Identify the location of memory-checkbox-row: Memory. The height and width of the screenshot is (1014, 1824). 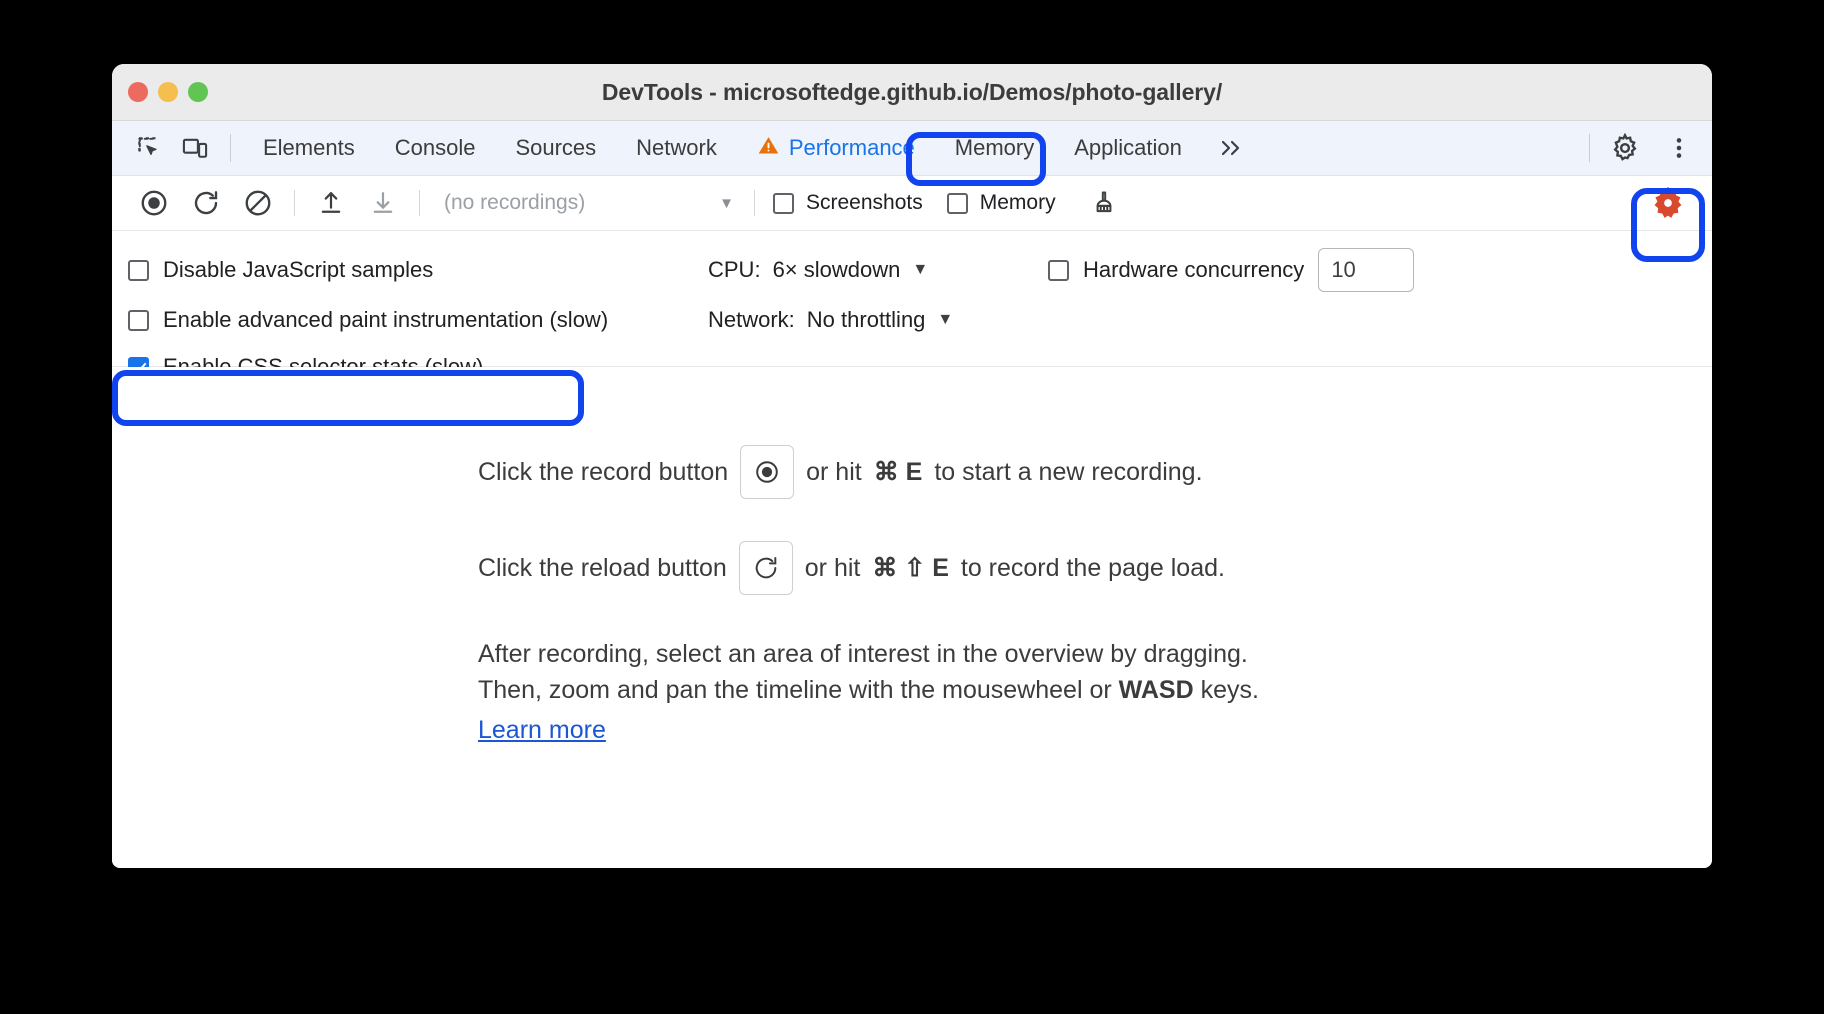
(1001, 203).